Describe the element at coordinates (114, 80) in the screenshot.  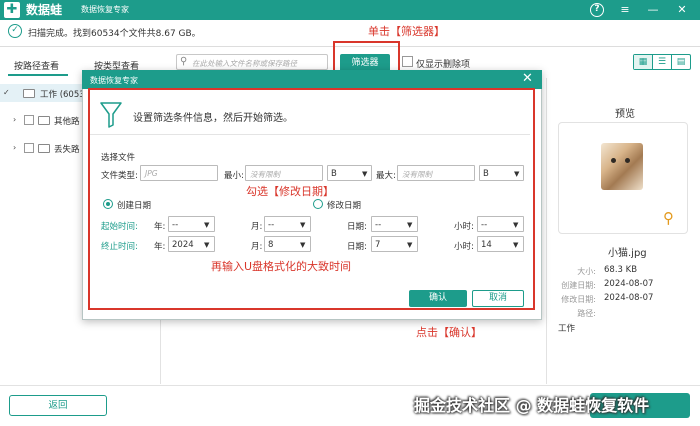
I see `dialog-title: 数据恢复专家` at that location.